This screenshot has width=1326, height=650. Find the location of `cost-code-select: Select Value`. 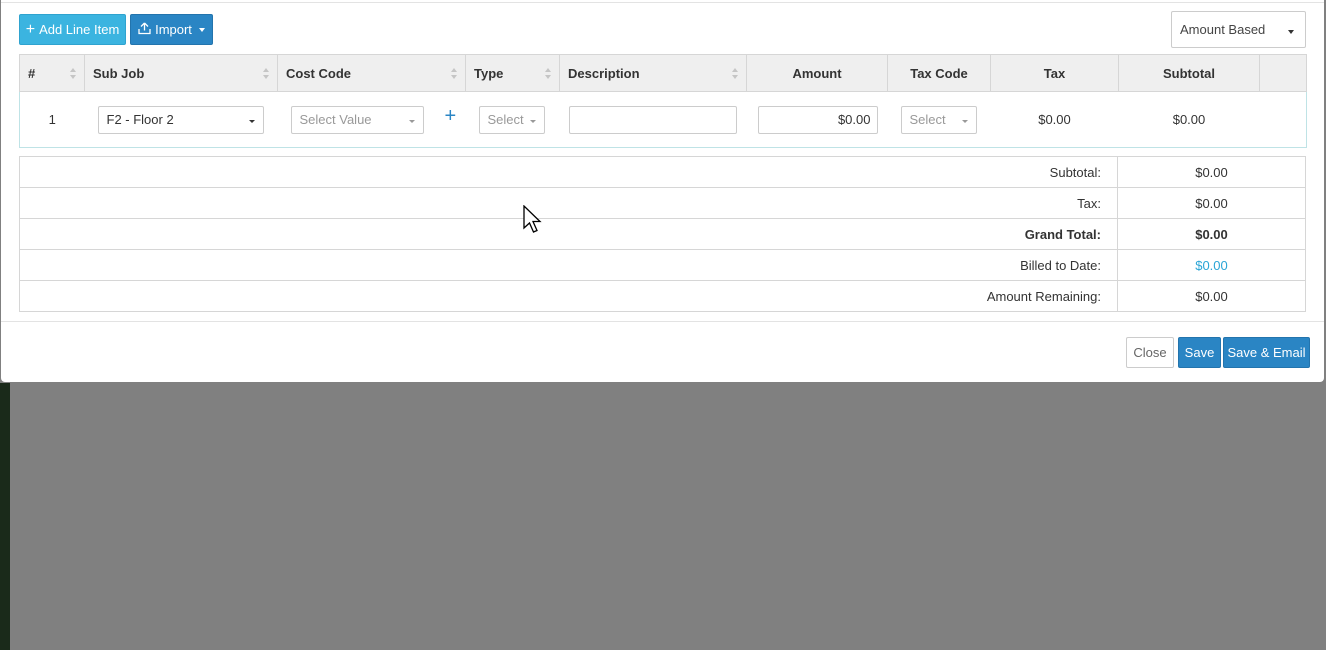

cost-code-select: Select Value is located at coordinates (357, 119).